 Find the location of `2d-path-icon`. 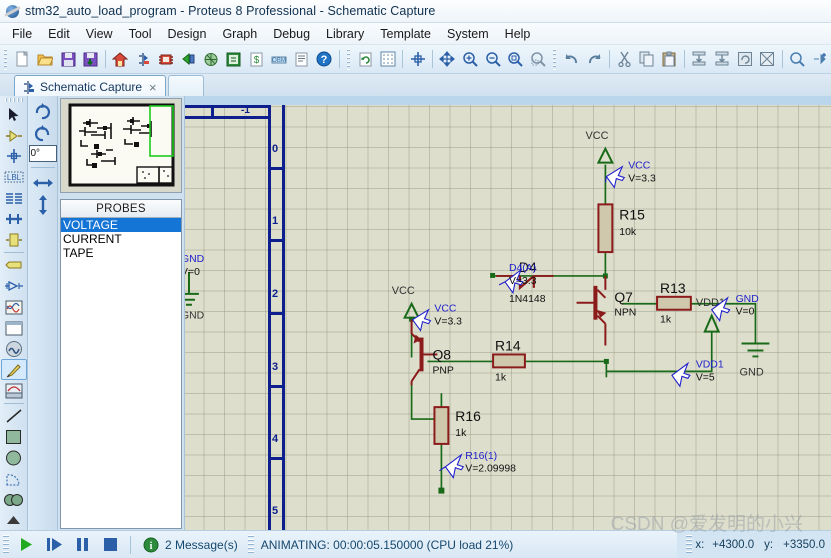

2d-path-icon is located at coordinates (14, 499).